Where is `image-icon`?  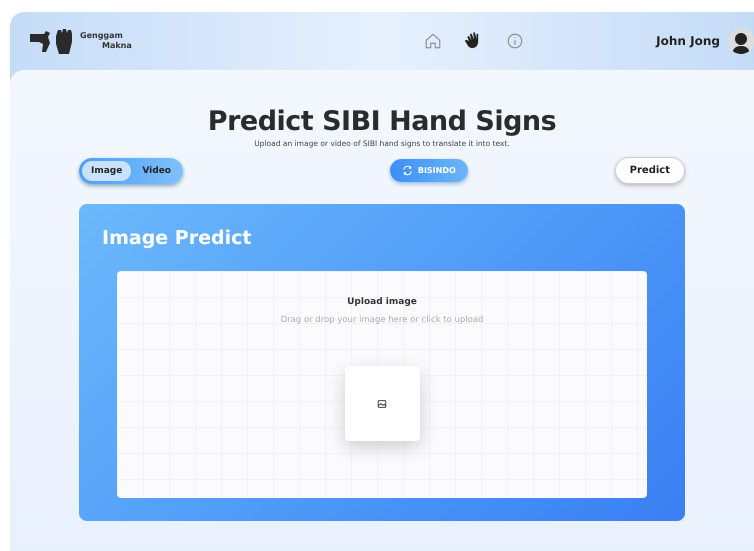
image-icon is located at coordinates (382, 403).